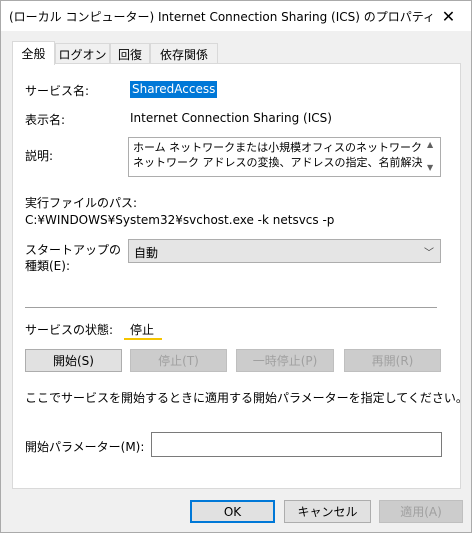 Image resolution: width=472 pixels, height=533 pixels. I want to click on tab-general: 全般, so click(33, 53).